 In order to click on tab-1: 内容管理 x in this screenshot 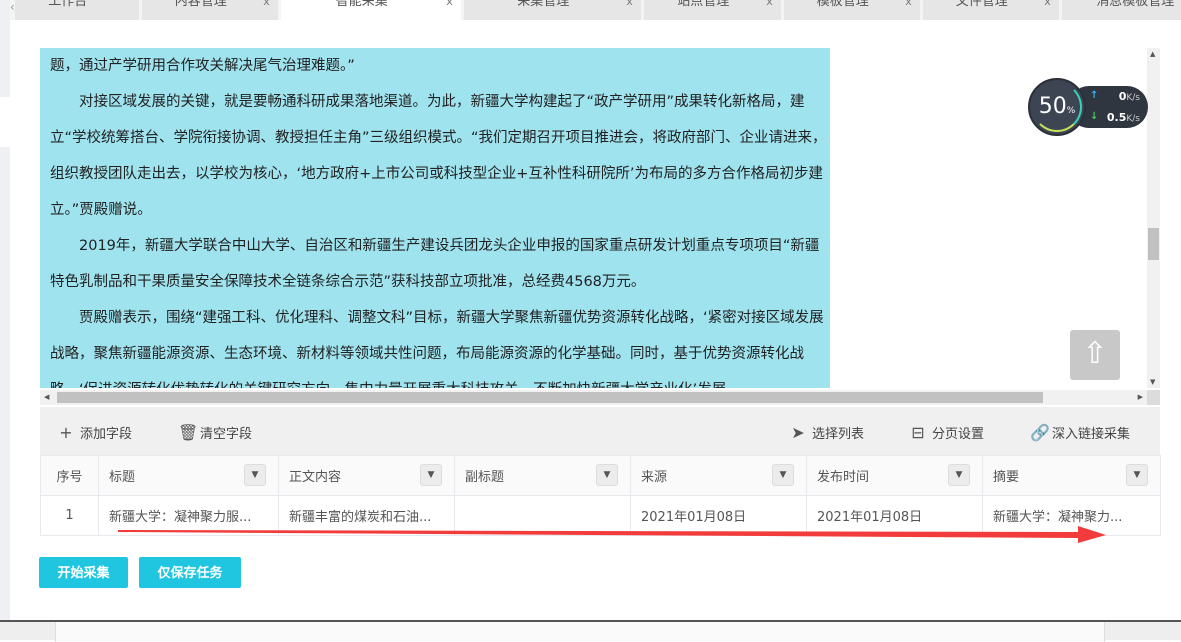, I will do `click(209, 10)`.